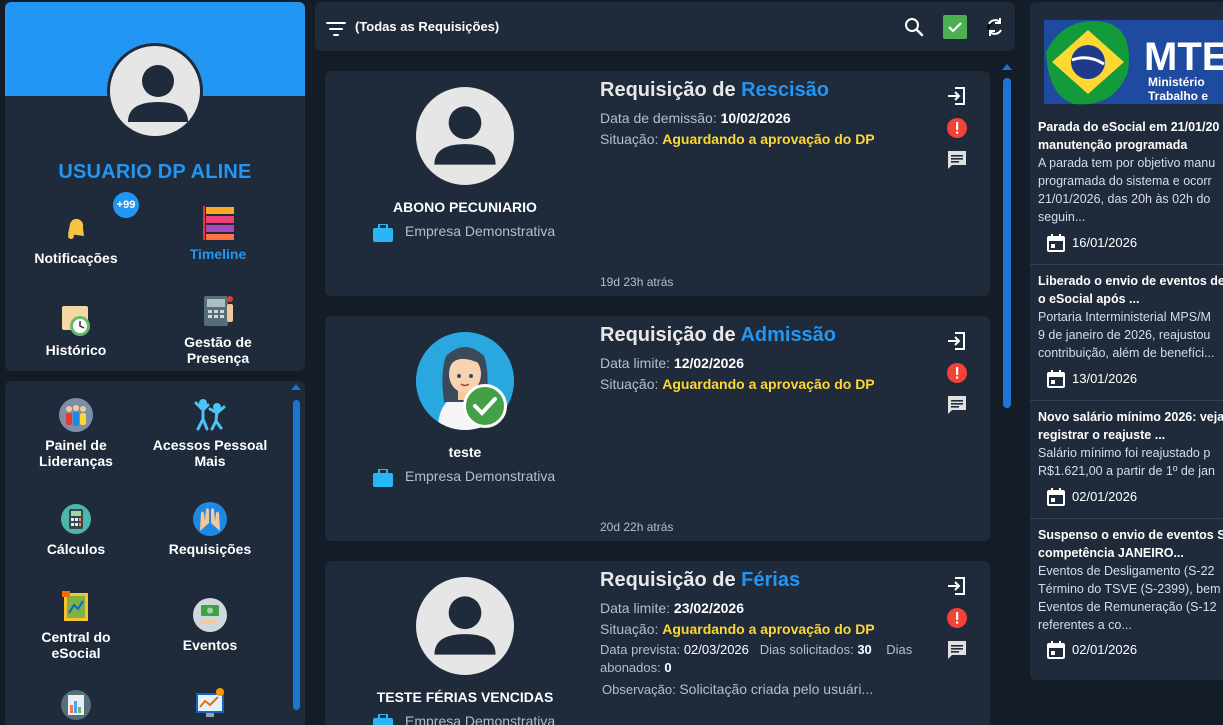 The height and width of the screenshot is (725, 1223). What do you see at coordinates (715, 90) in the screenshot?
I see `request-title: Requisição de Rescisão` at bounding box center [715, 90].